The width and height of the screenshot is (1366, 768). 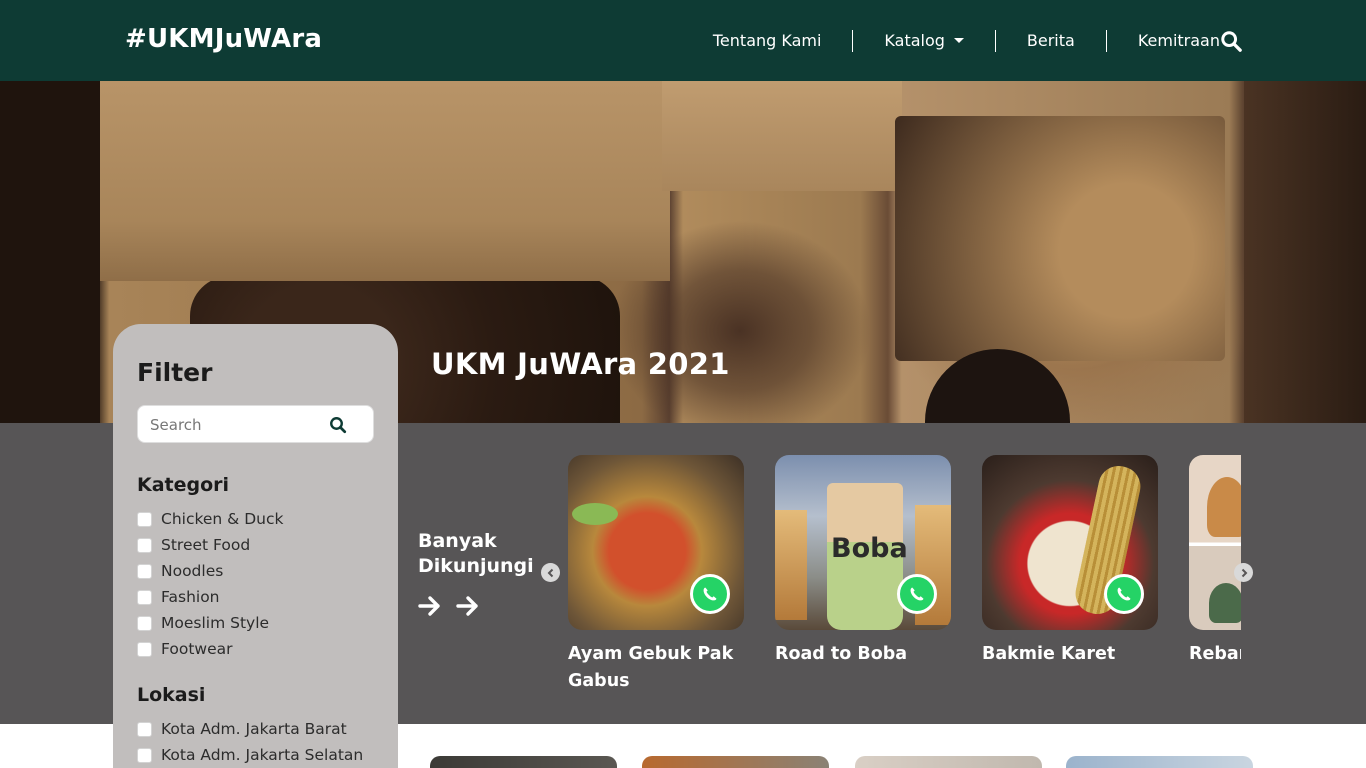 I want to click on lokasi-title: Lokasi, so click(x=171, y=695).